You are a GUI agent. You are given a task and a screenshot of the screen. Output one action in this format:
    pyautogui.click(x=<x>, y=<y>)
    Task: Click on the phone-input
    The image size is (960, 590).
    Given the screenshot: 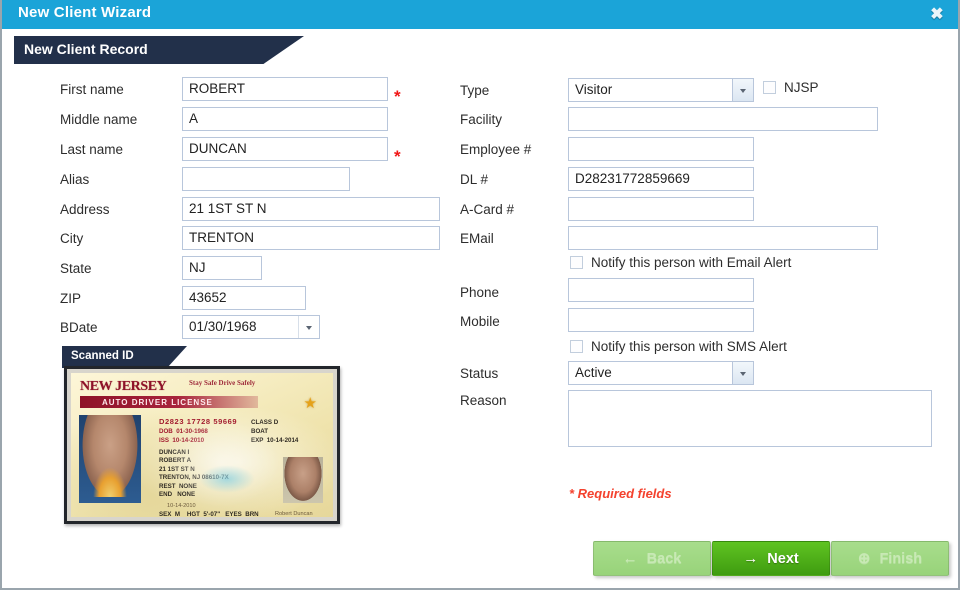 What is the action you would take?
    pyautogui.click(x=661, y=290)
    